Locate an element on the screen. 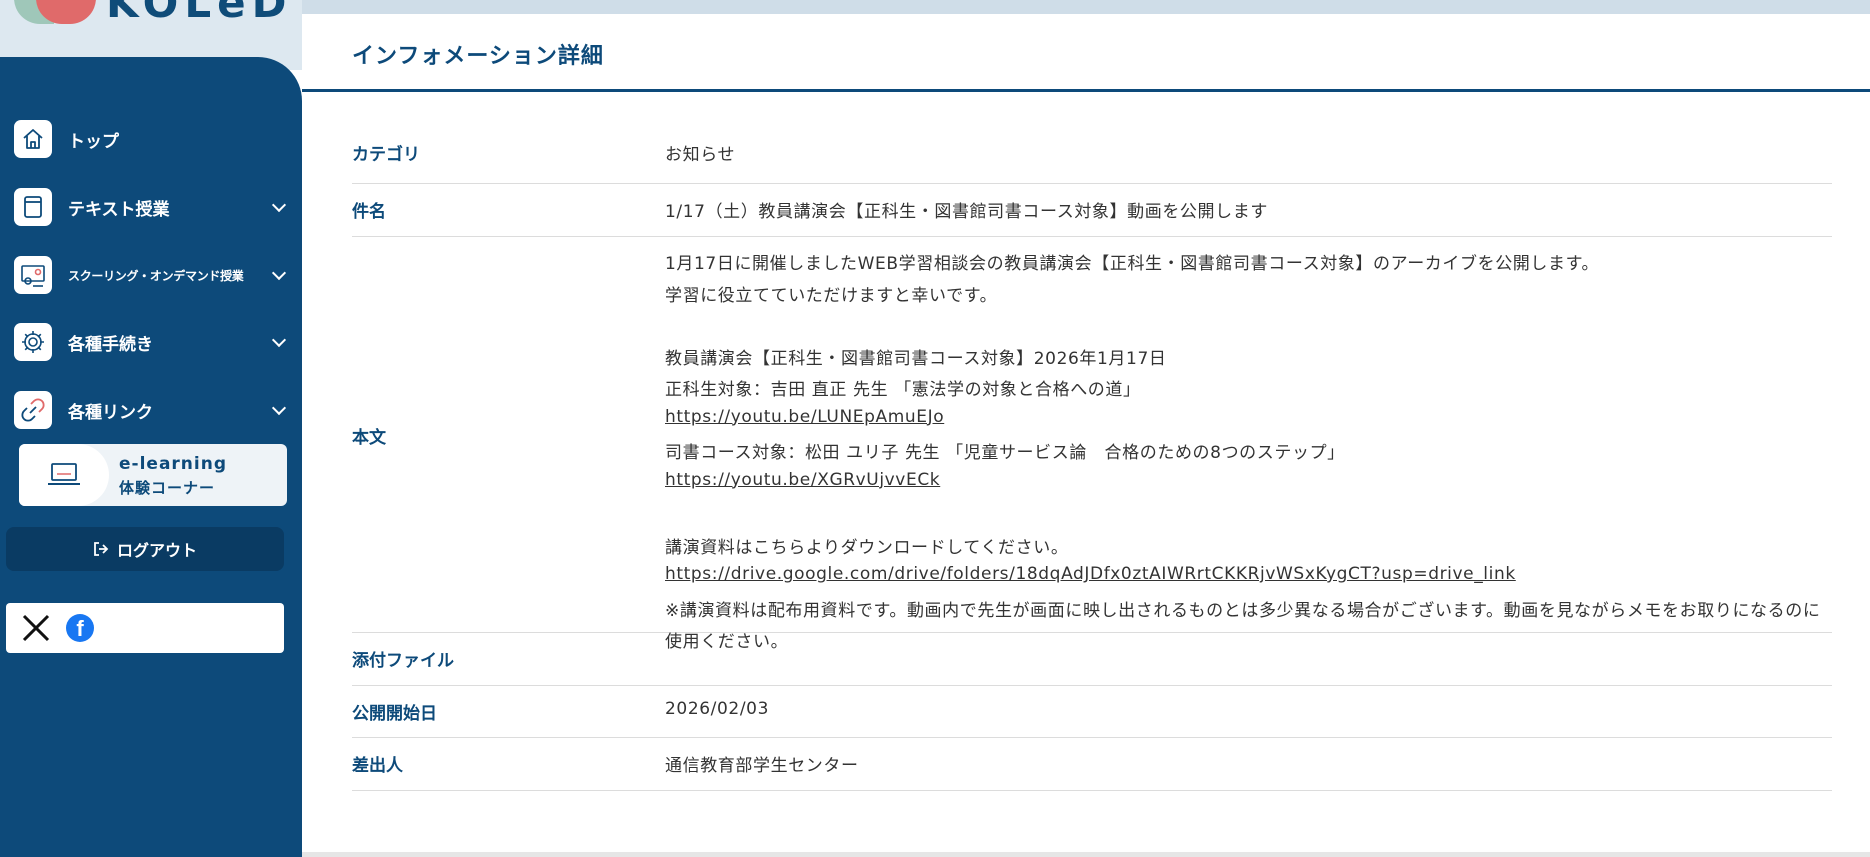  body-line: 学習に役立てていただけますと幸いです。 is located at coordinates (831, 295).